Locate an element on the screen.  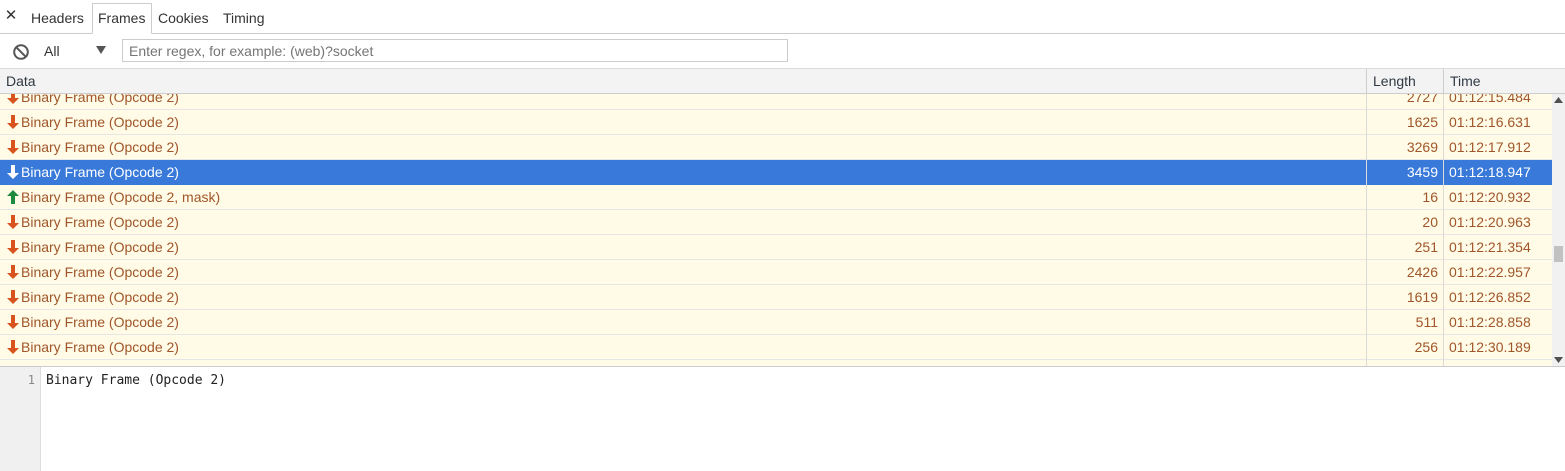
frame-row: Binary Frame (Opcode 2) 2727 01:12:15.484 is located at coordinates (776, 102).